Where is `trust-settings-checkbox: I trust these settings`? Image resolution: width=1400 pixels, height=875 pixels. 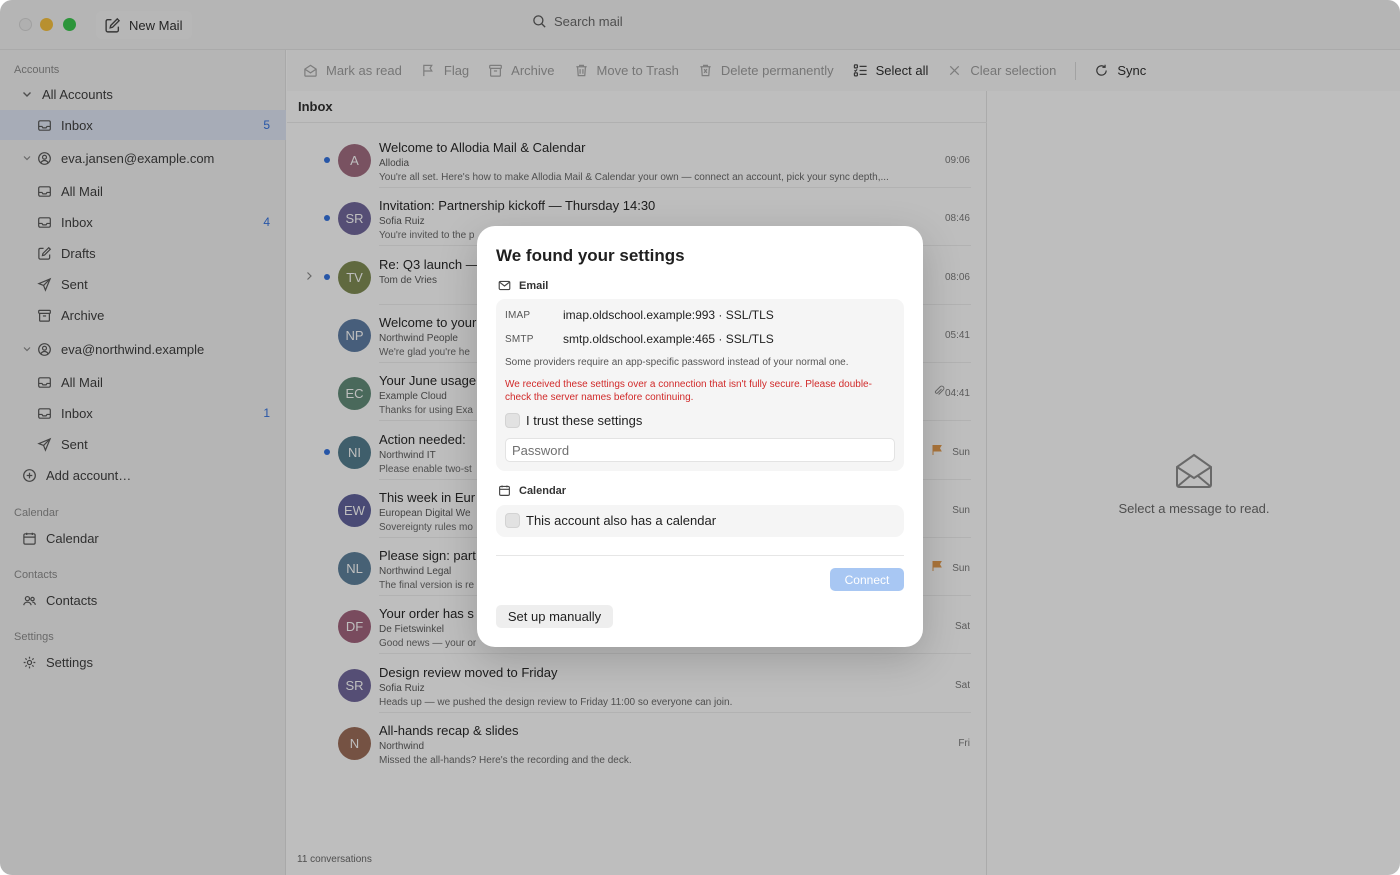
trust-settings-checkbox: I trust these settings is located at coordinates (573, 420).